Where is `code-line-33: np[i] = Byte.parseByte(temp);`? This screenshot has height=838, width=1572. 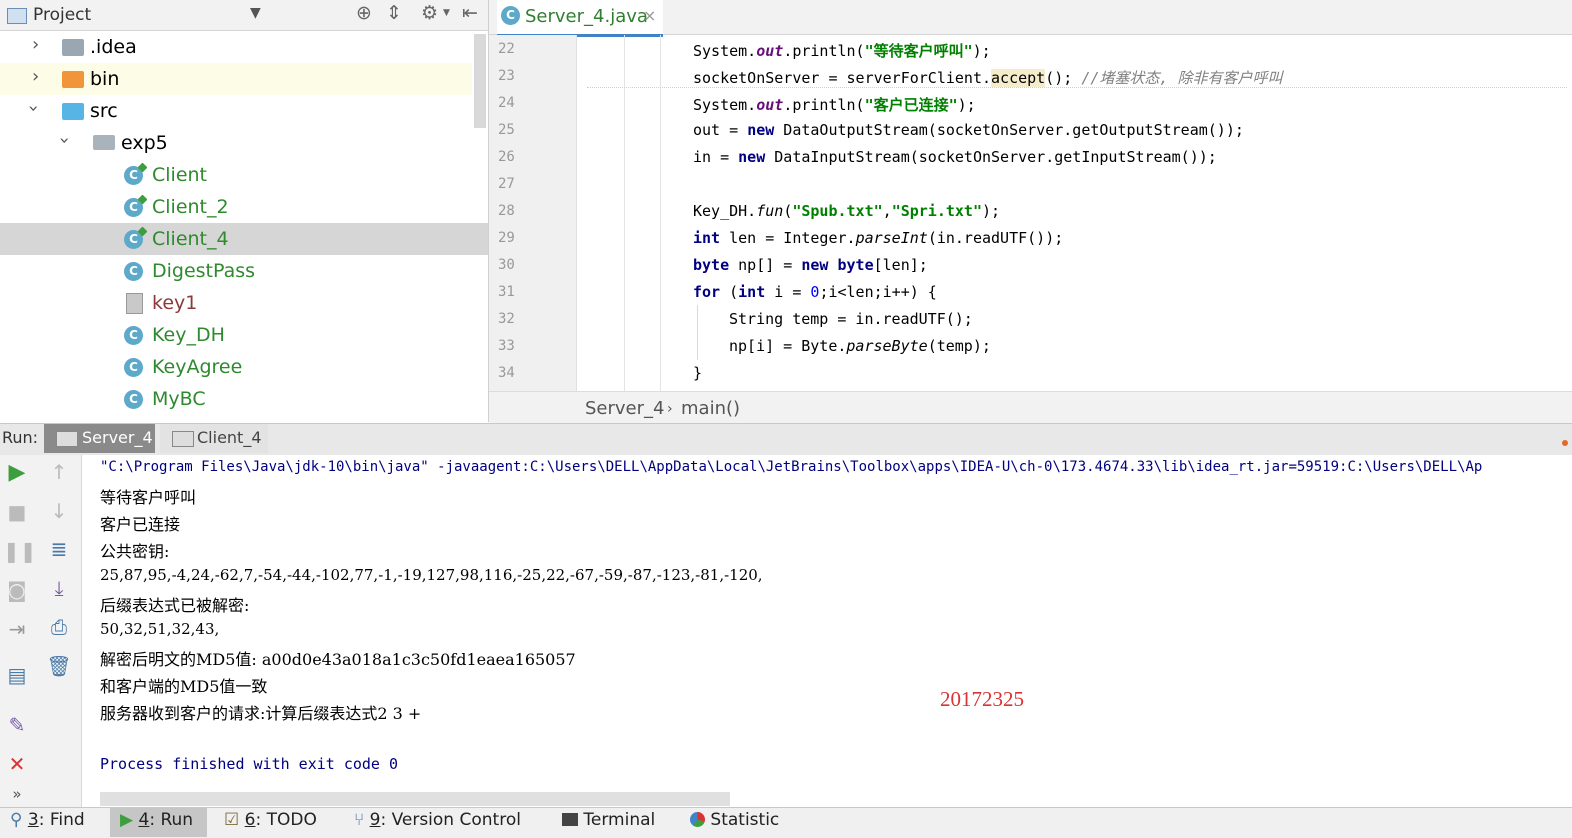 code-line-33: np[i] = Byte.parseByte(temp); is located at coordinates (860, 346).